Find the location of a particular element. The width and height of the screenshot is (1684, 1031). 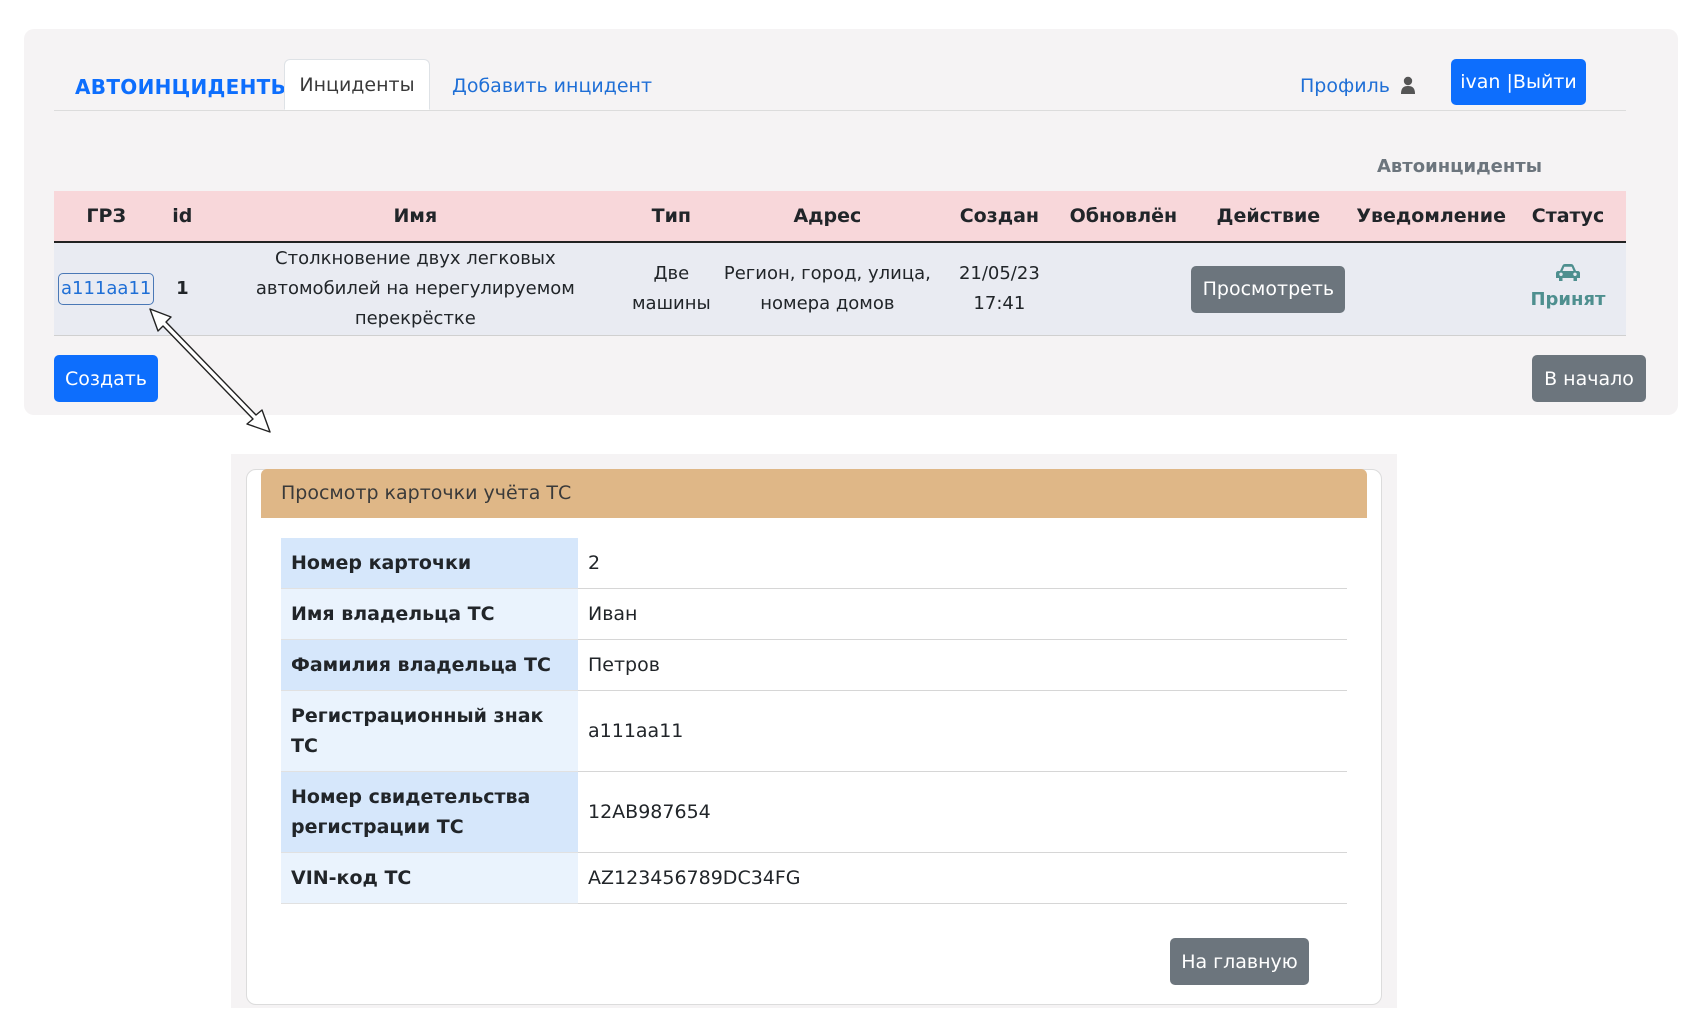

card-row: Регистрационный знак ТС а111аа11 is located at coordinates (814, 731).